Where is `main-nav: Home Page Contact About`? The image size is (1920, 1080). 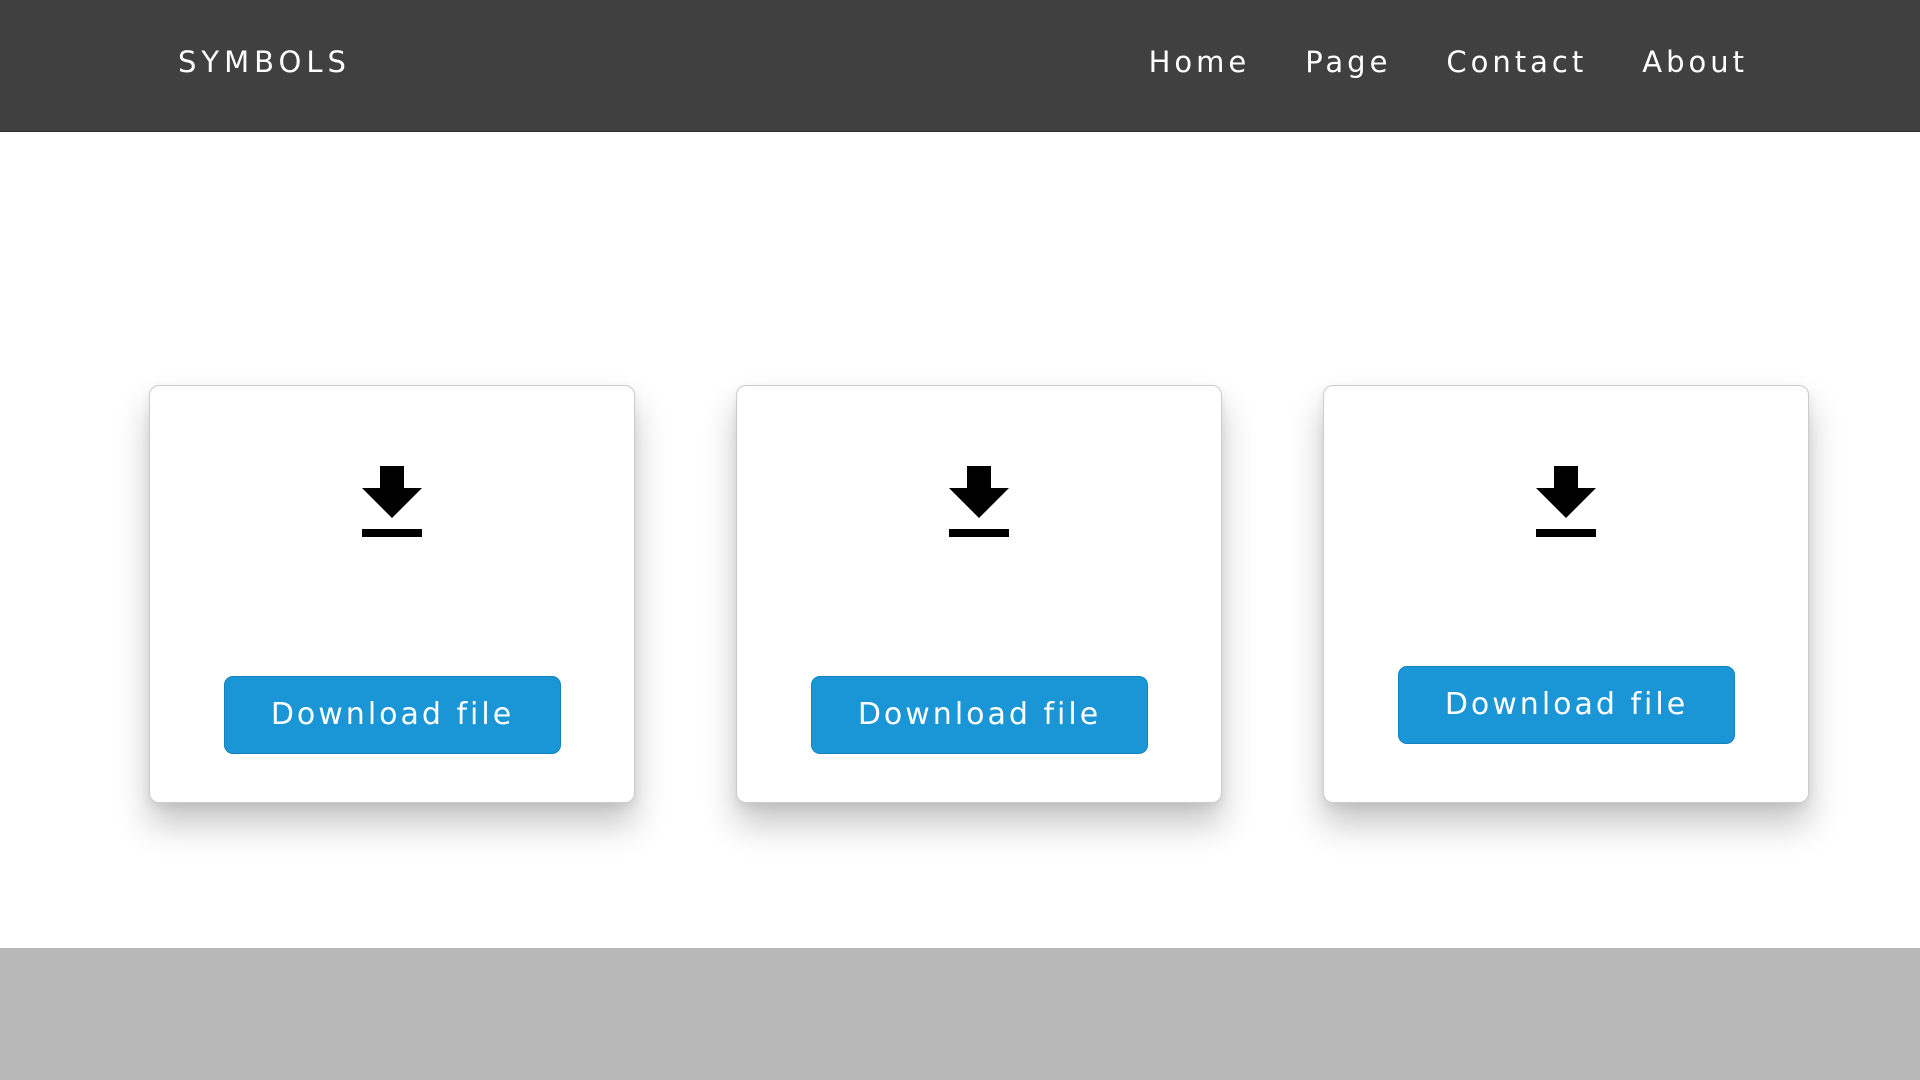
main-nav: Home Page Contact About is located at coordinates (1448, 62).